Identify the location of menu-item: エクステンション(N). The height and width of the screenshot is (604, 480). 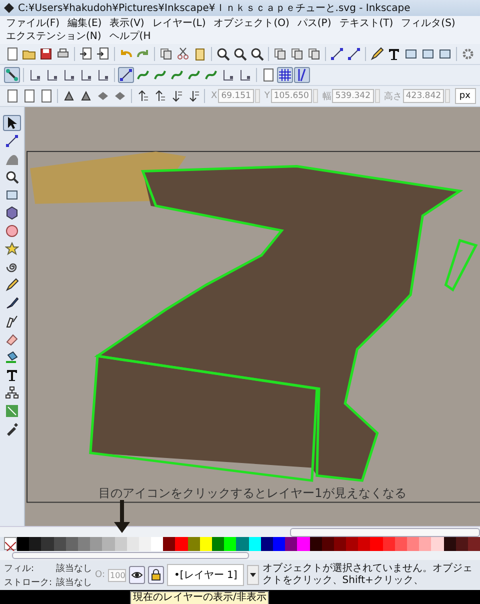
(54, 36).